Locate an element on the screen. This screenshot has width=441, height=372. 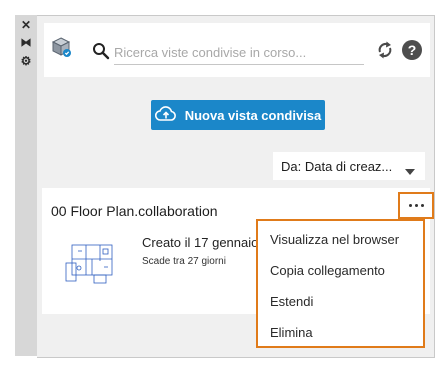
more-icon is located at coordinates (416, 205).